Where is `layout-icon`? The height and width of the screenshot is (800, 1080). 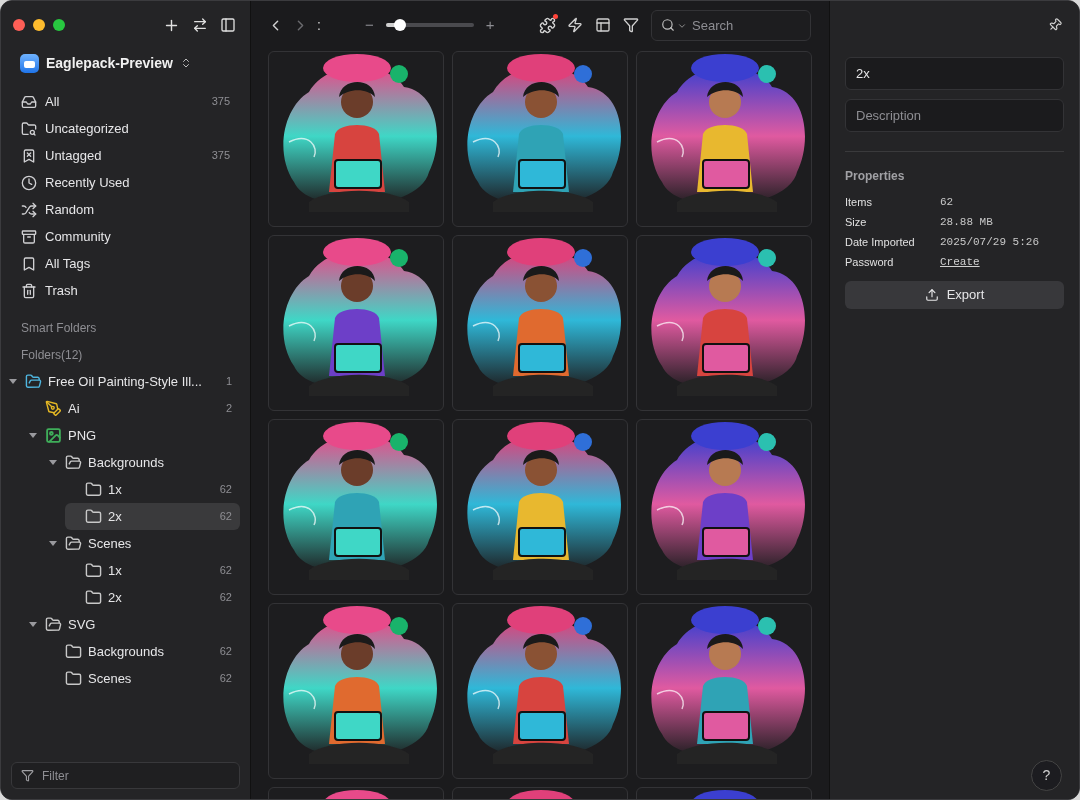
layout-icon is located at coordinates (603, 25).